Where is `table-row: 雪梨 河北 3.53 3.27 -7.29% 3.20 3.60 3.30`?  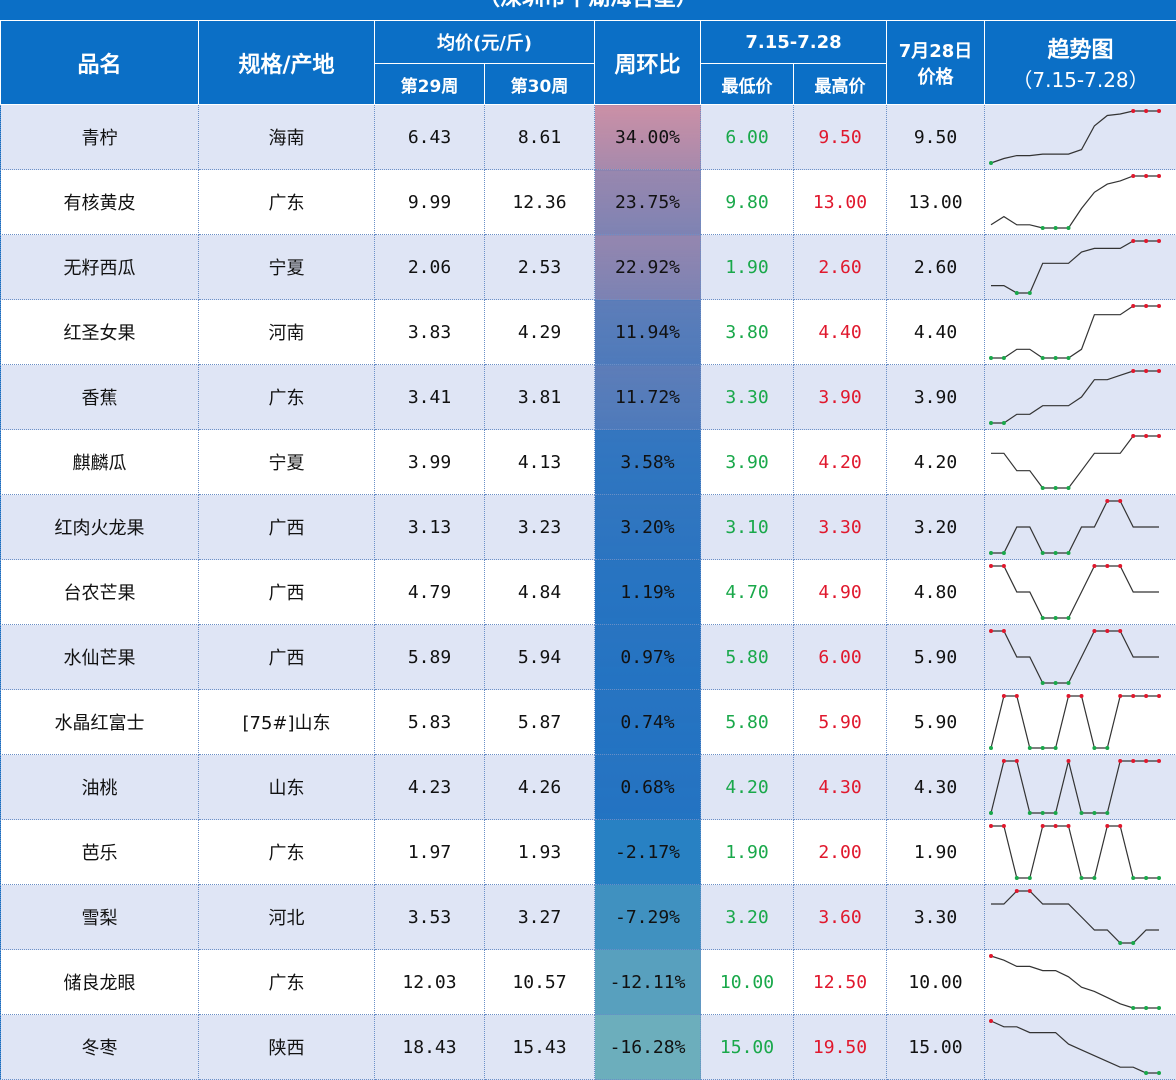 table-row: 雪梨 河北 3.53 3.27 -7.29% 3.20 3.60 3.30 is located at coordinates (588, 917).